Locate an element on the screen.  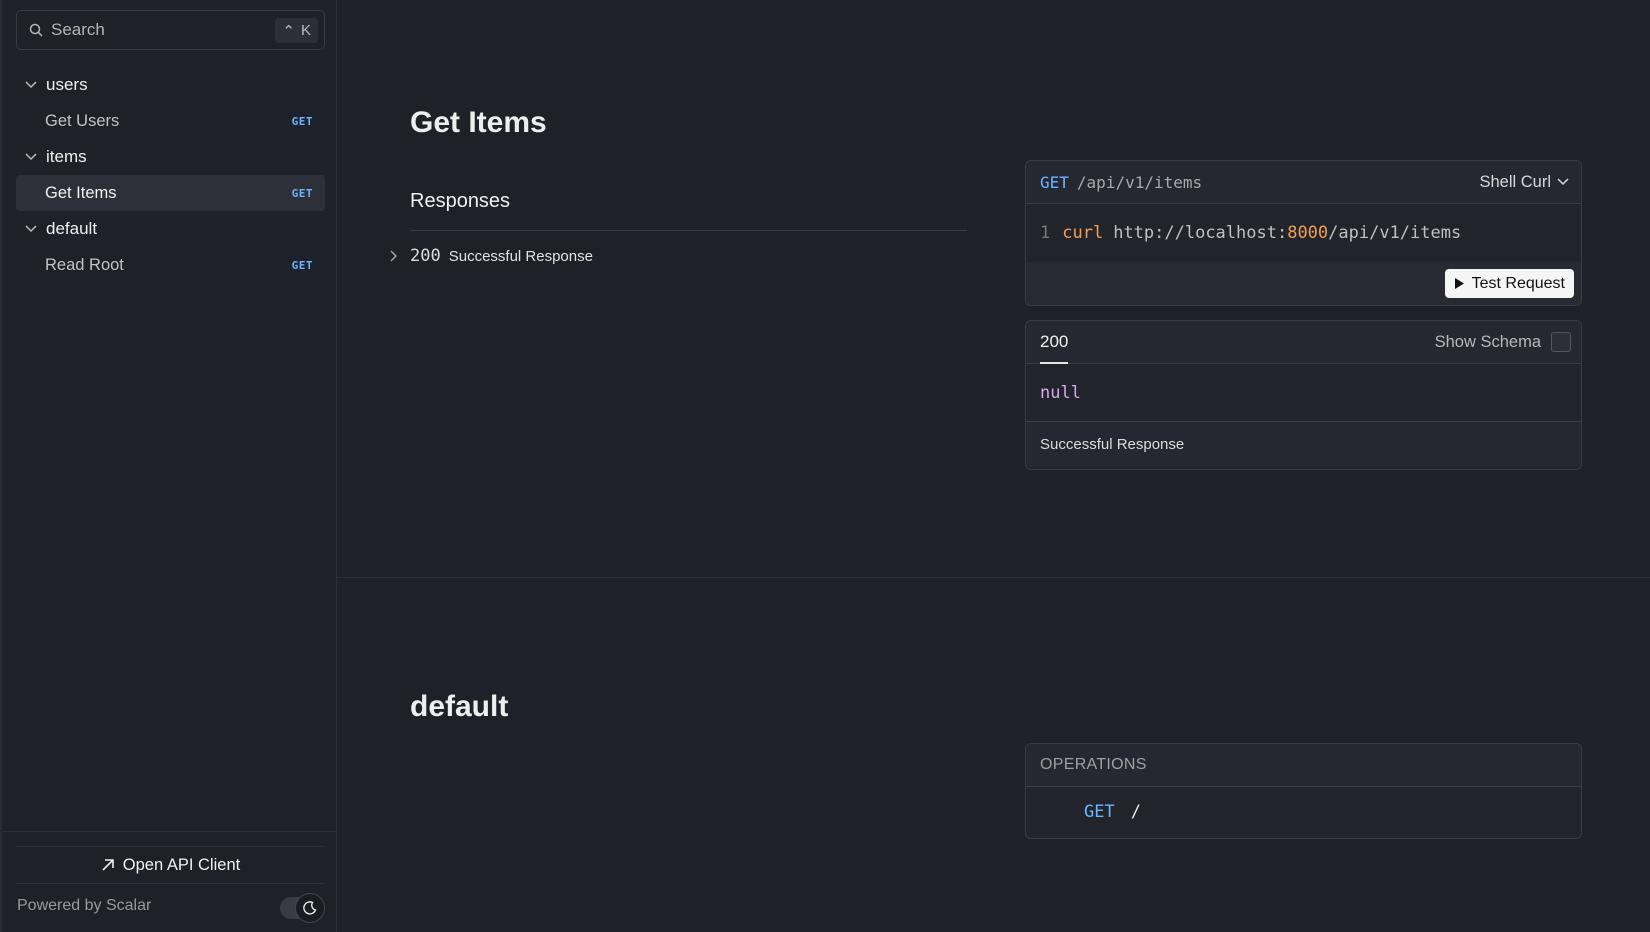
tab-200: 200 is located at coordinates (1054, 342).